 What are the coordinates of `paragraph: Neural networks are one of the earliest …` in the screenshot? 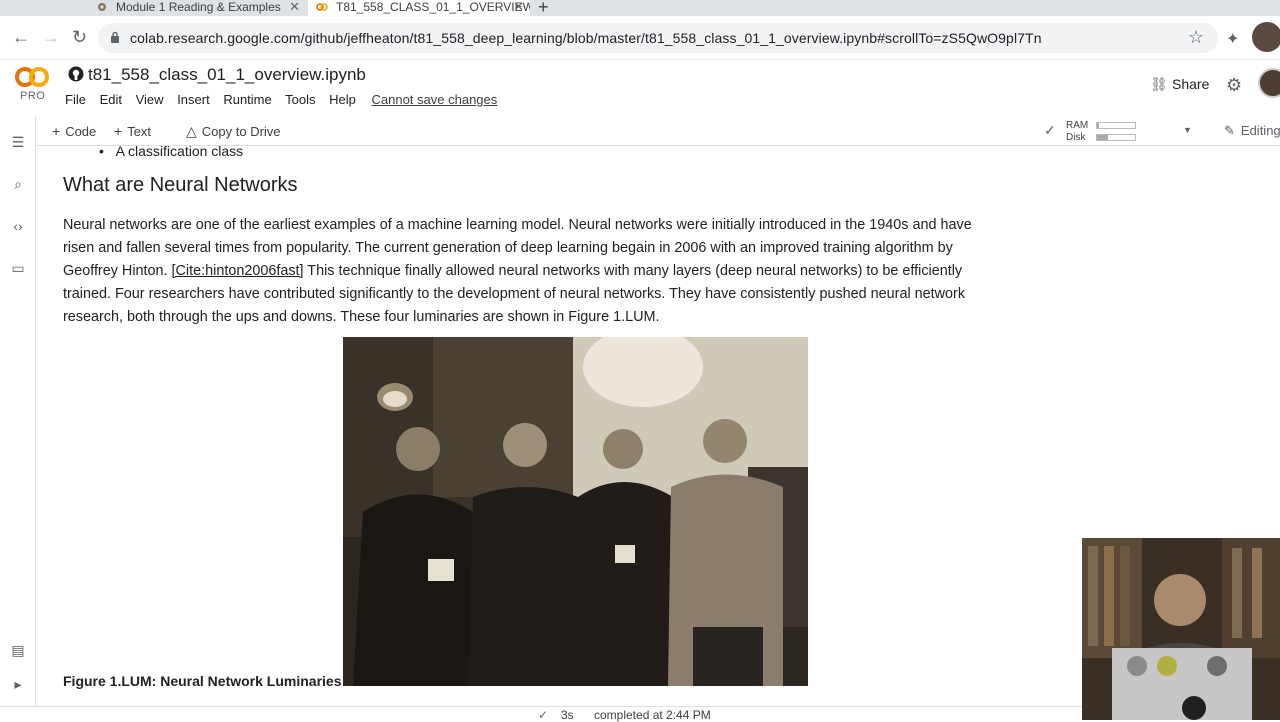 It's located at (533, 271).